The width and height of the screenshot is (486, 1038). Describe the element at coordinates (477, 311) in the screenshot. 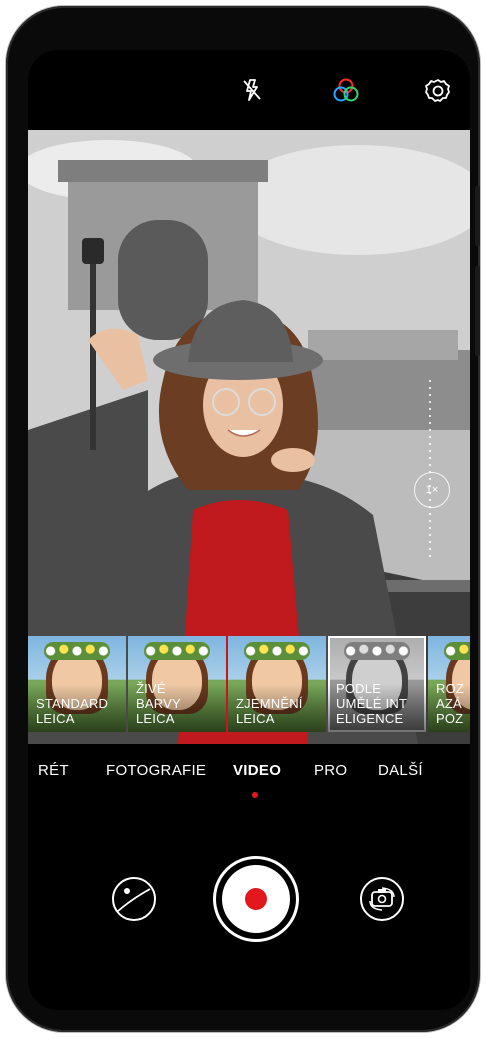

I see `power-button` at that location.